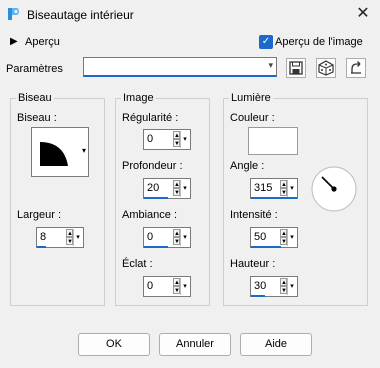 The height and width of the screenshot is (368, 380). Describe the element at coordinates (137, 264) in the screenshot. I see `shine-label: Éclat :` at that location.